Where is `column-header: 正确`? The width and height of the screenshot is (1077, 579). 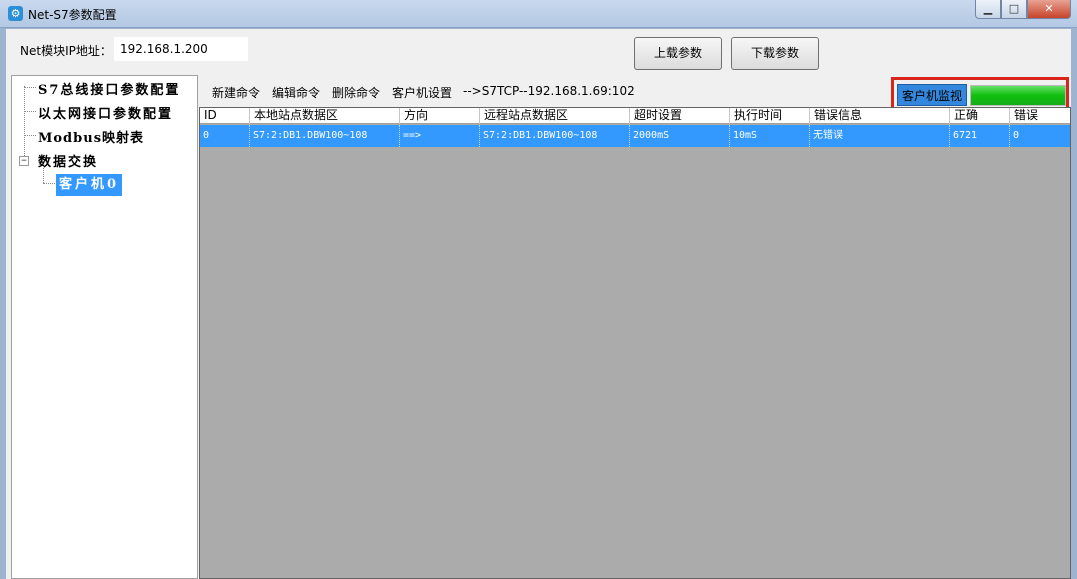 column-header: 正确 is located at coordinates (980, 116).